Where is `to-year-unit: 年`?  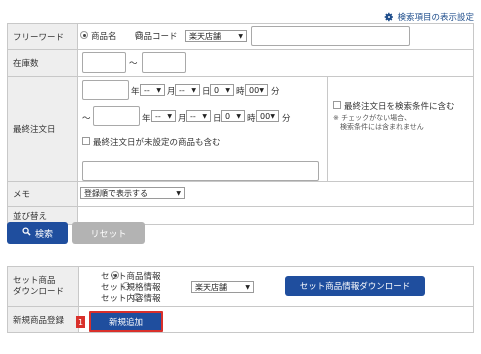
to-year-unit: 年 is located at coordinates (146, 119).